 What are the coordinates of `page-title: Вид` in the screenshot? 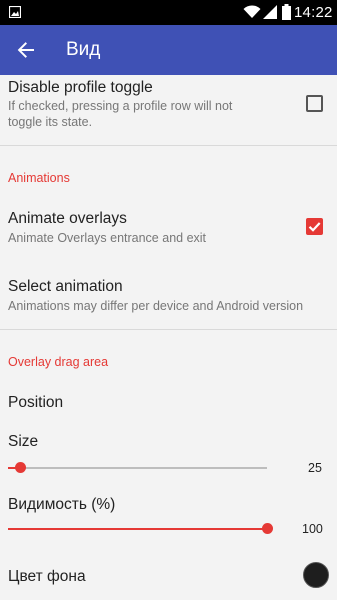 It's located at (83, 49).